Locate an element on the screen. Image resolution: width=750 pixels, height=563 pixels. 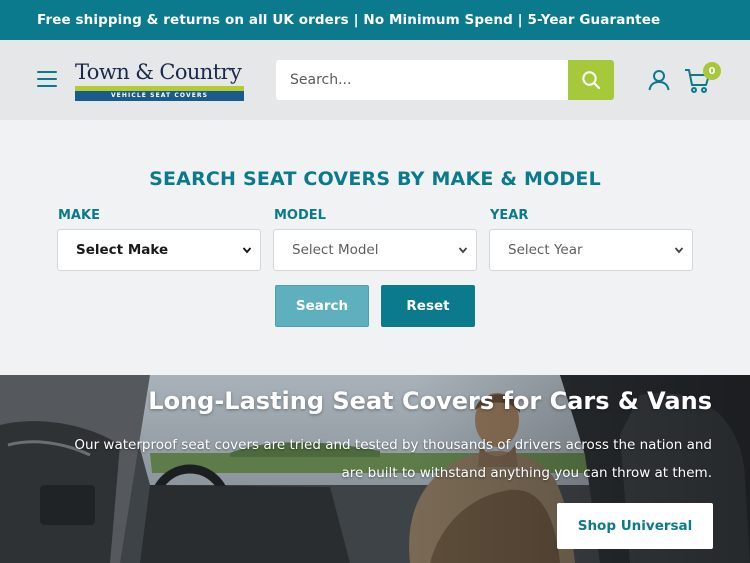
site-logo: Town & Country VEHICLE SEAT COVERS is located at coordinates (160, 81).